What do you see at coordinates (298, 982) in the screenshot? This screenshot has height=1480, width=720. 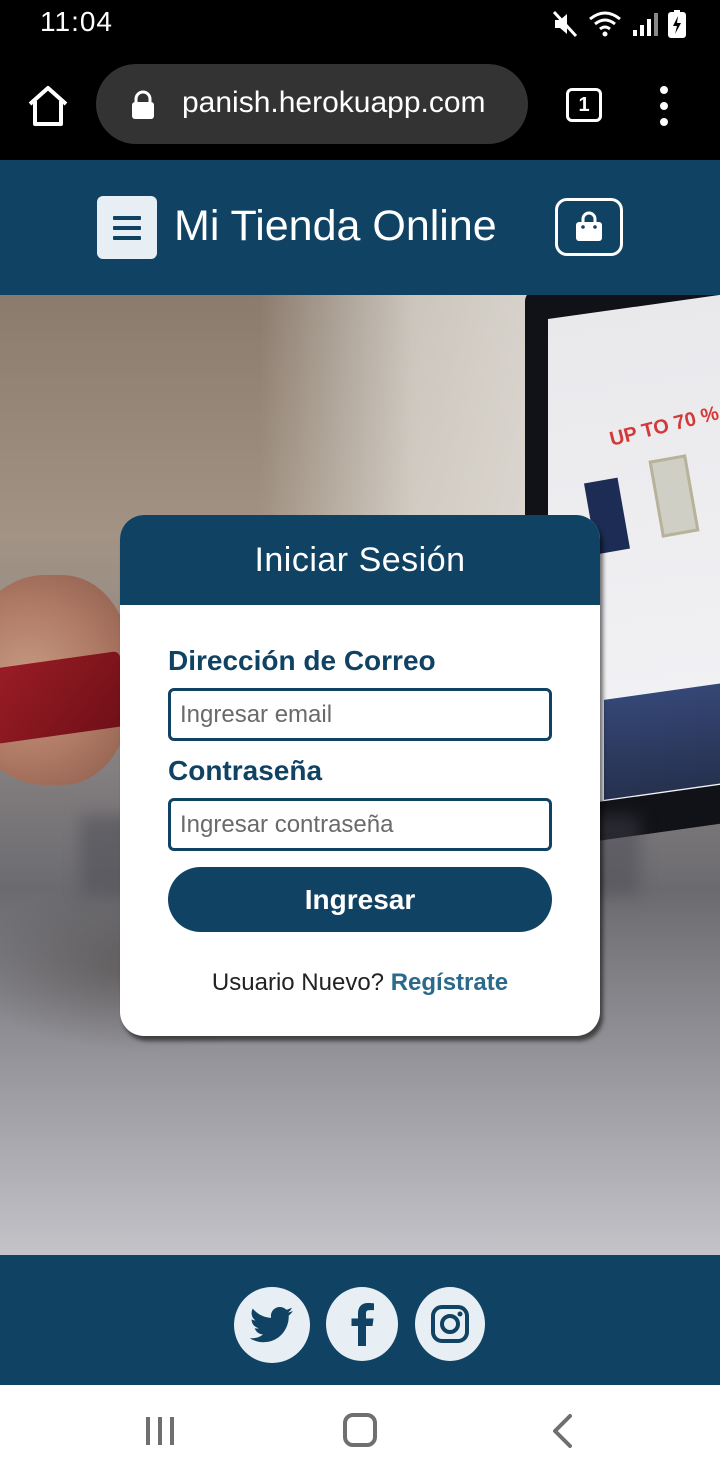 I see `new-user-text: Usuario Nuevo?` at bounding box center [298, 982].